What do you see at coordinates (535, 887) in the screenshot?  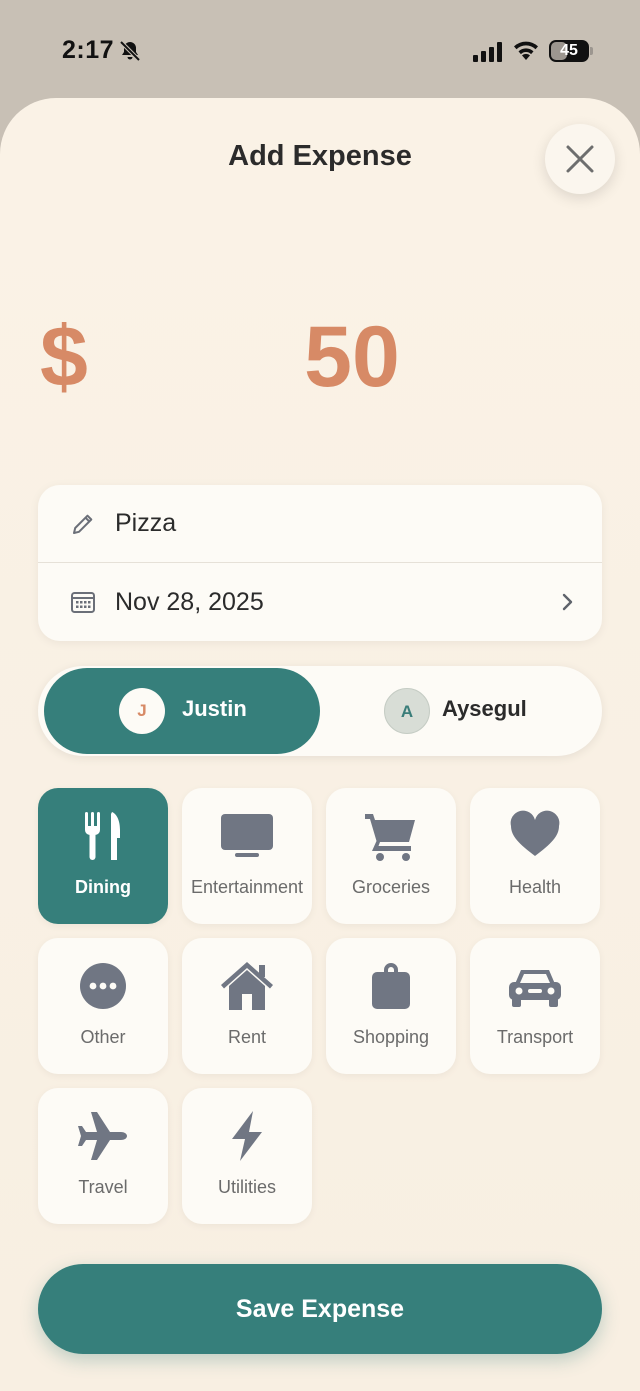 I see `category-label: Health` at bounding box center [535, 887].